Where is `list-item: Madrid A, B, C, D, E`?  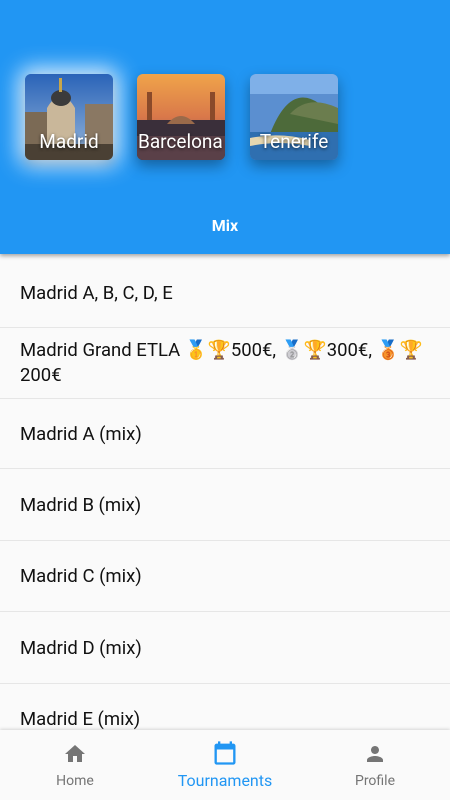 list-item: Madrid A, B, C, D, E is located at coordinates (225, 293).